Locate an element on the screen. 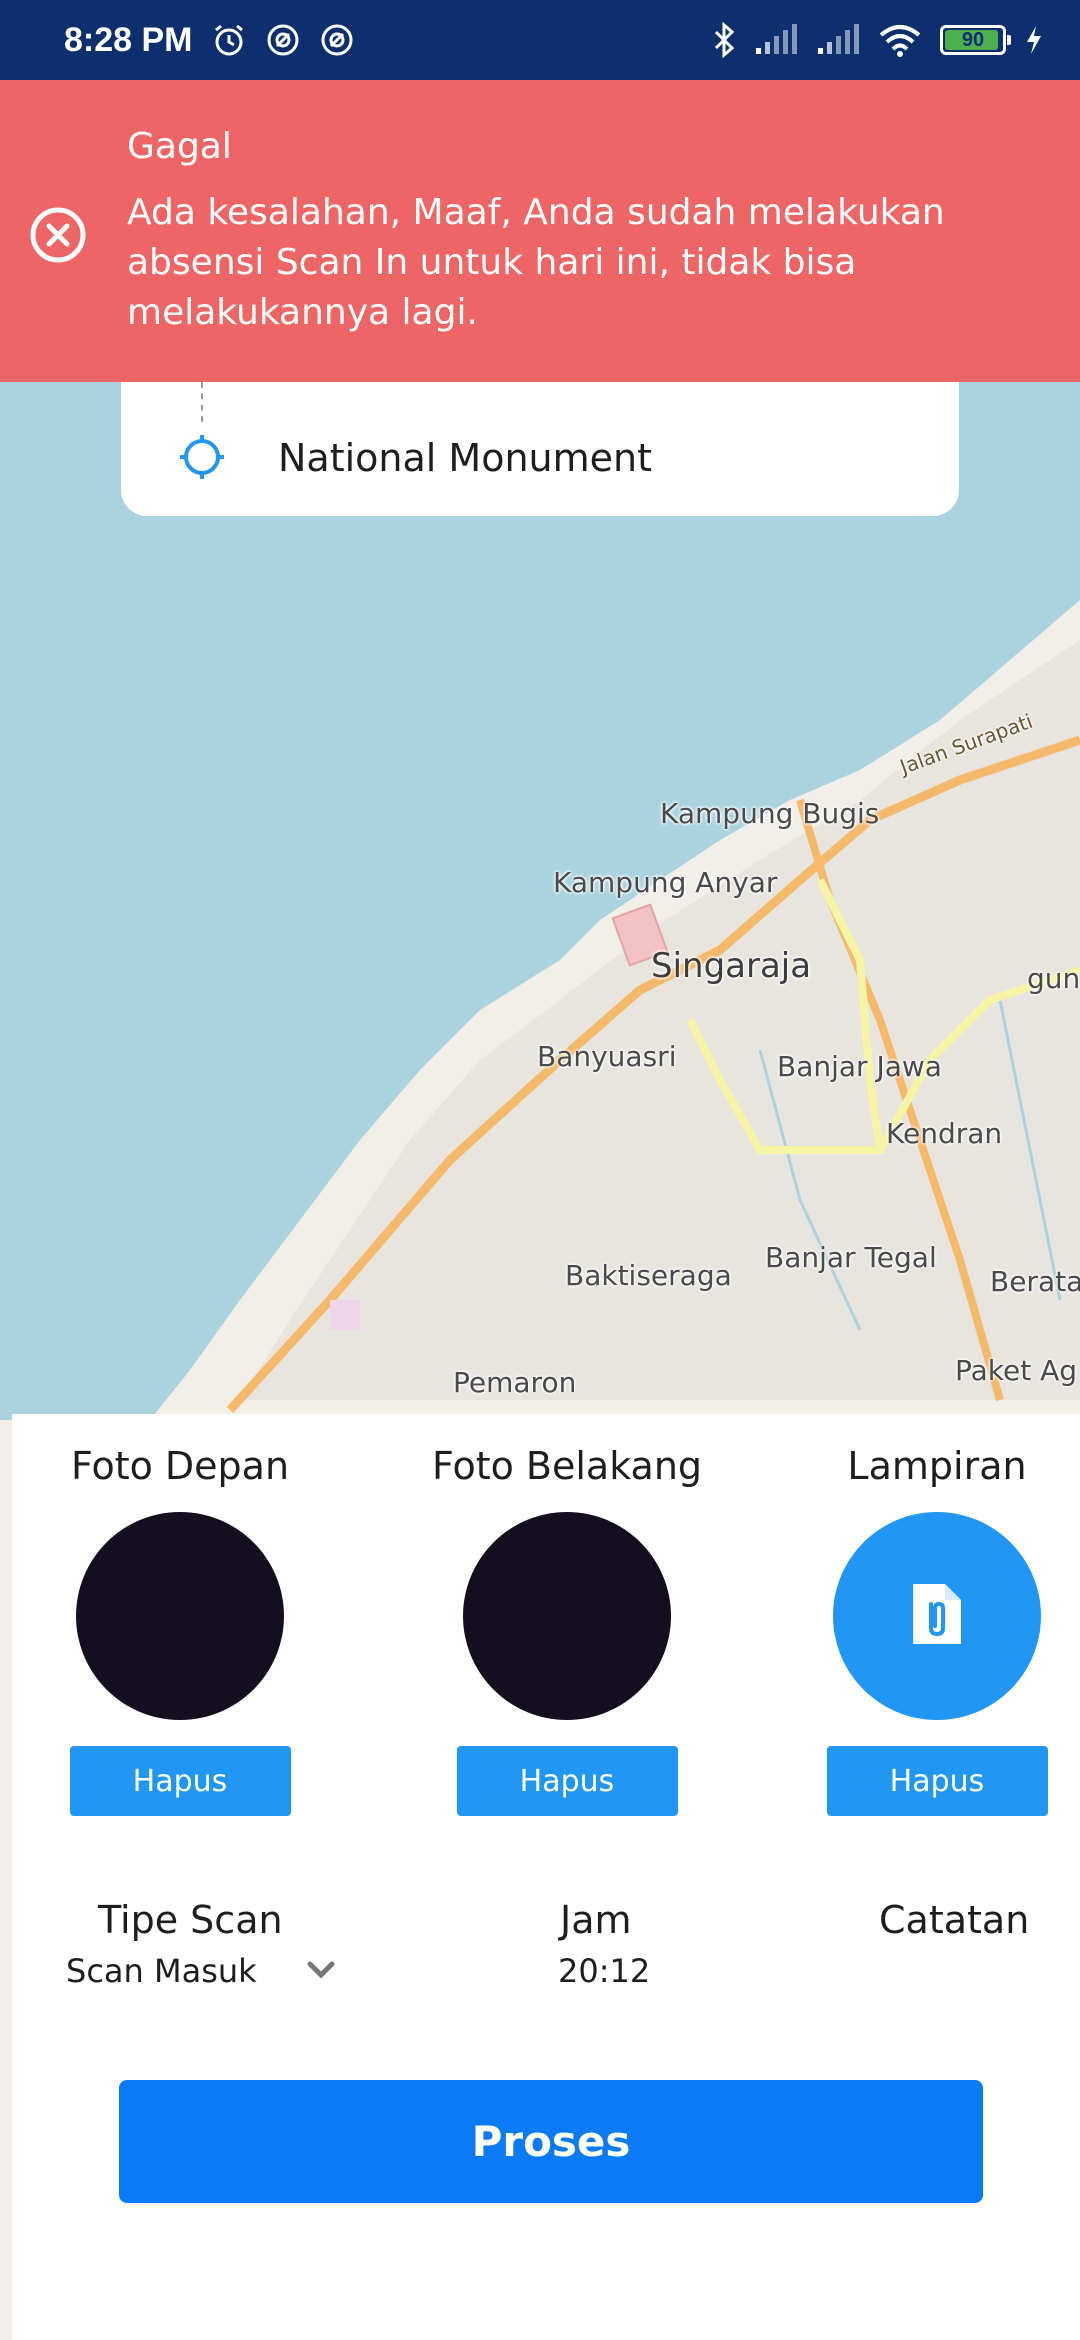 Image resolution: width=1080 pixels, height=2340 pixels. map-label-banjar-jawa: Banjar Jawa is located at coordinates (859, 1066).